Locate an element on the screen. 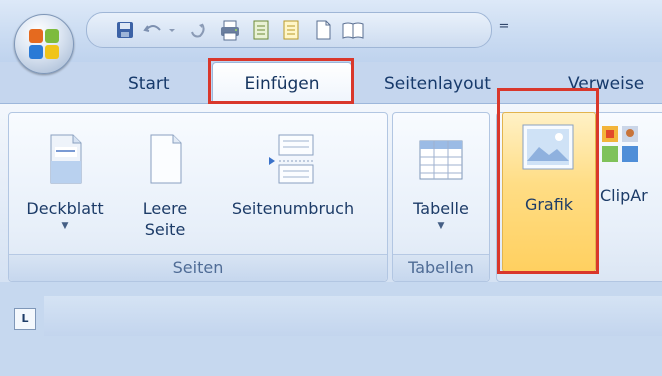 The image size is (662, 376). tabelle-button: Tabelle ▼ is located at coordinates (441, 183).